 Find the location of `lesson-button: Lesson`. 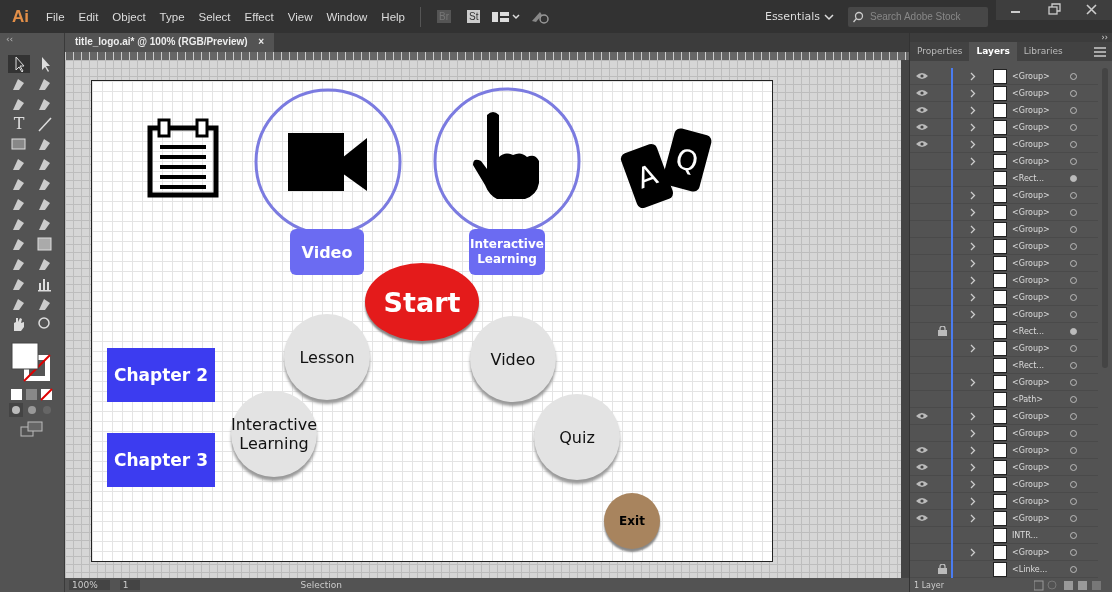

lesson-button: Lesson is located at coordinates (327, 357).